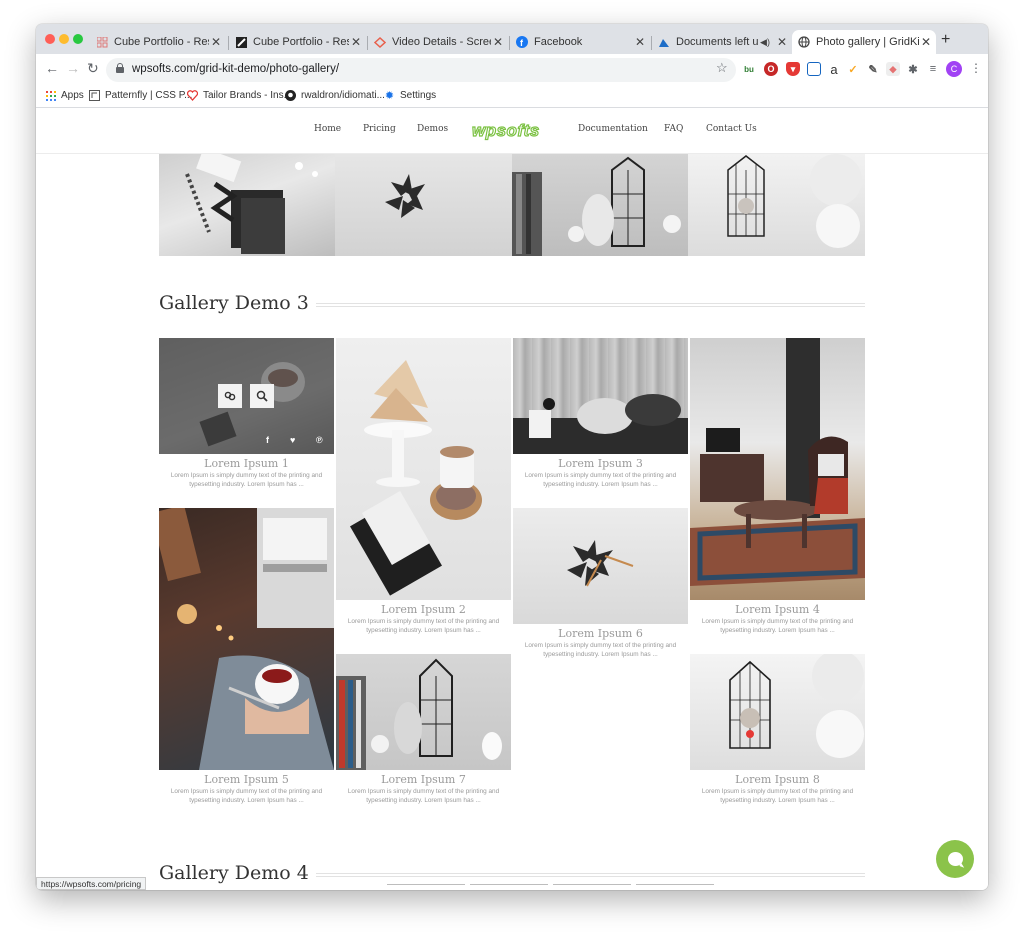 This screenshot has width=1024, height=938. What do you see at coordinates (722, 68) in the screenshot?
I see `bookmark-star-icon: ☆` at bounding box center [722, 68].